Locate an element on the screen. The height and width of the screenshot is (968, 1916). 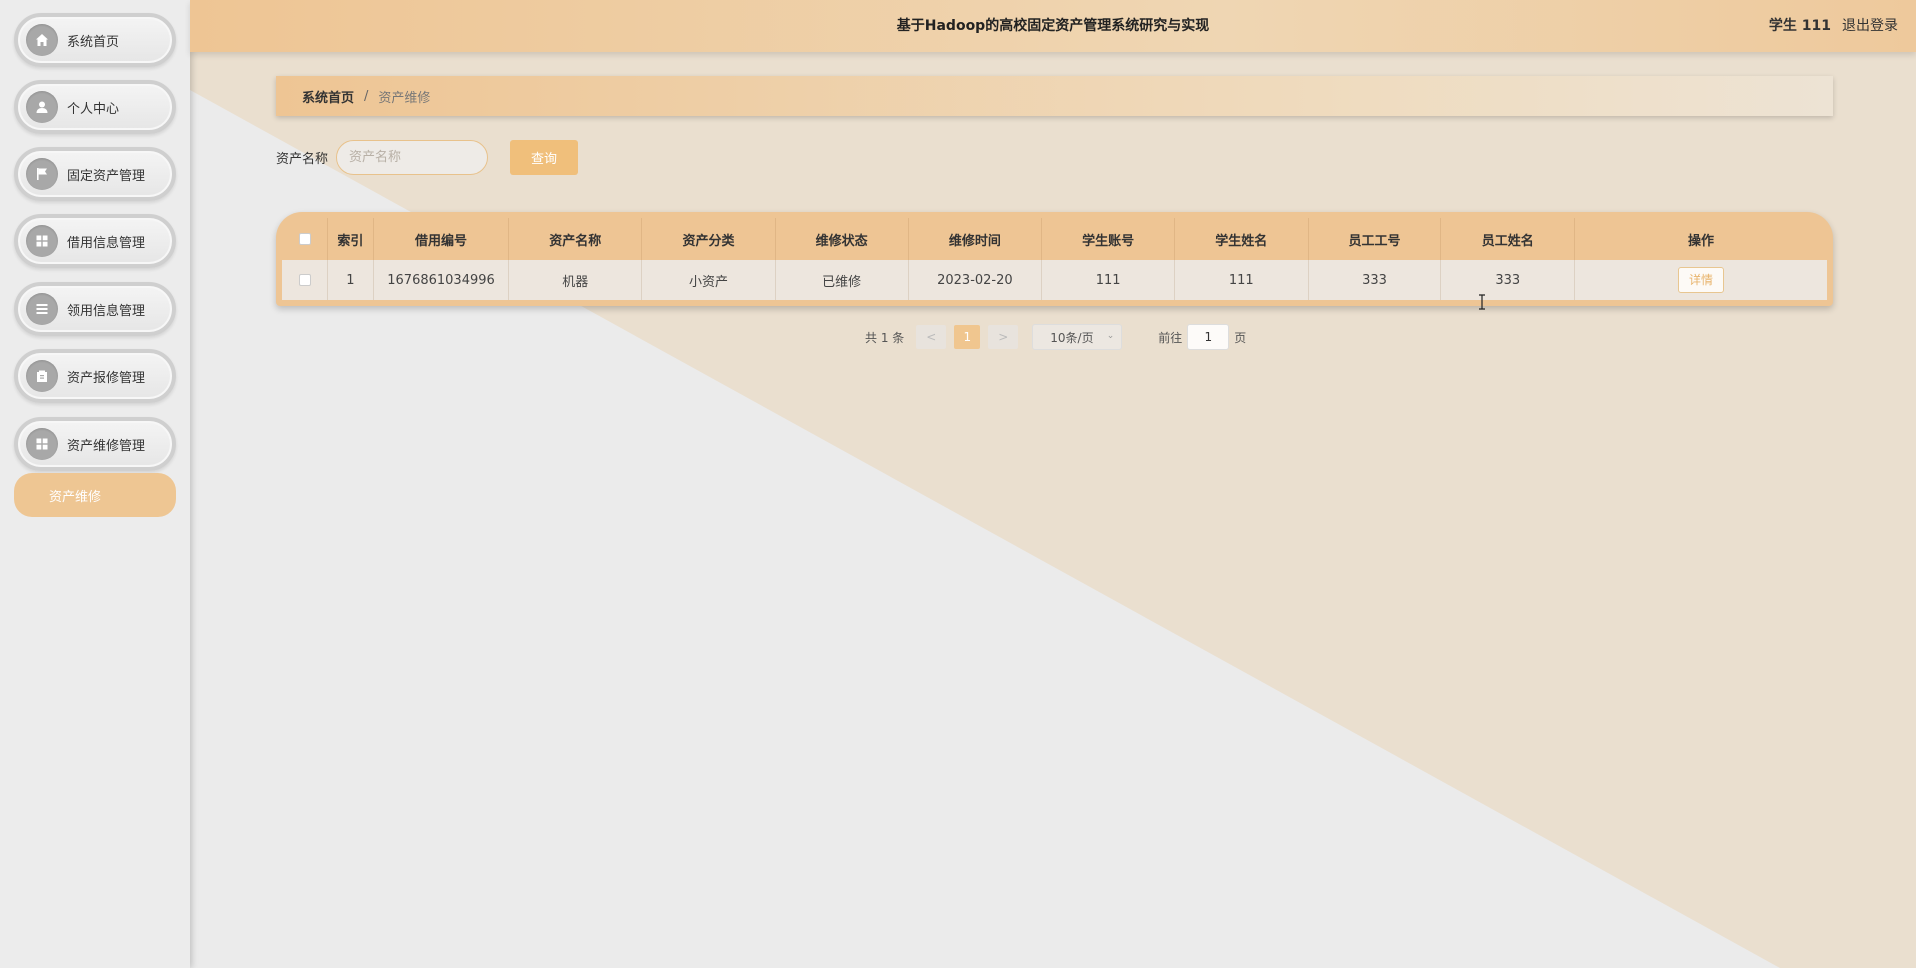
next-page-button: > is located at coordinates (1003, 337).